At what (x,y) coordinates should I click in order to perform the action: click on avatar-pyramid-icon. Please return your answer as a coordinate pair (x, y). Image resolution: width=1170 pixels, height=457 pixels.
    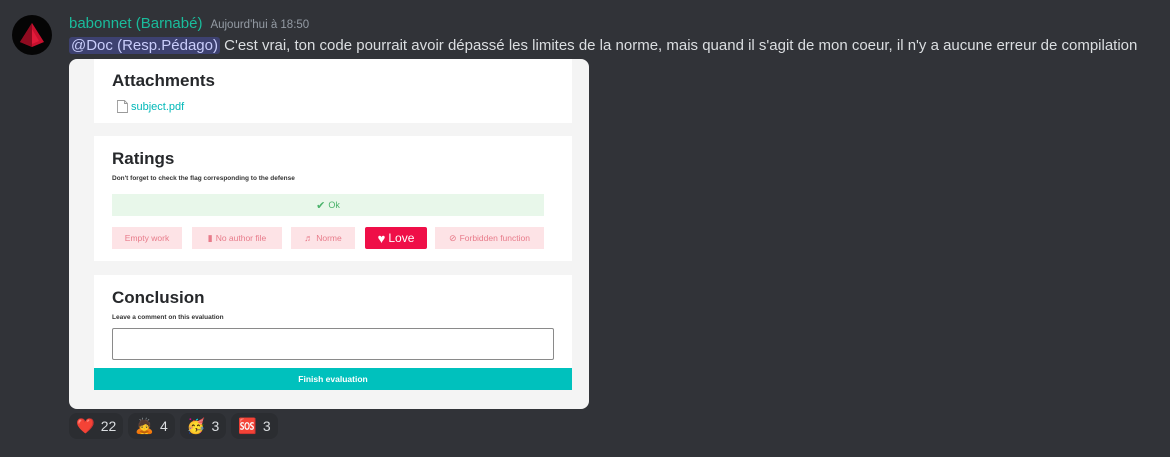
    Looking at the image, I should click on (32, 35).